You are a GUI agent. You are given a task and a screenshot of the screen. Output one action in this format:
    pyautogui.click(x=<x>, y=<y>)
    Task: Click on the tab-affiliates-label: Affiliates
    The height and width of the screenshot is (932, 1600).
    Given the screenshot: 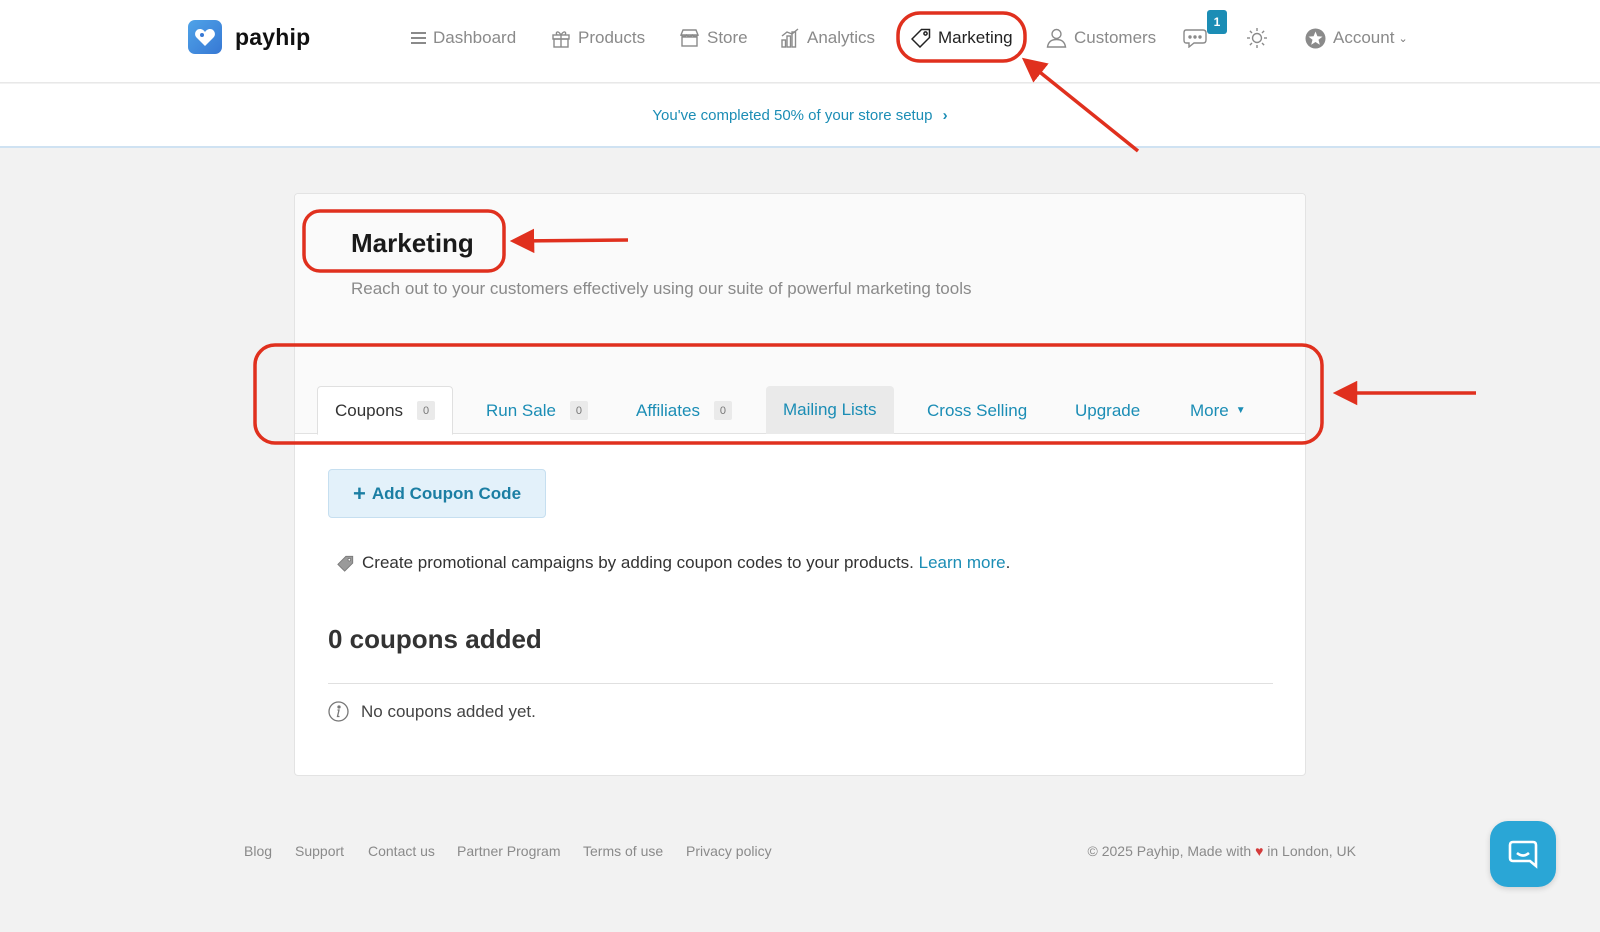 What is the action you would take?
    pyautogui.click(x=668, y=410)
    